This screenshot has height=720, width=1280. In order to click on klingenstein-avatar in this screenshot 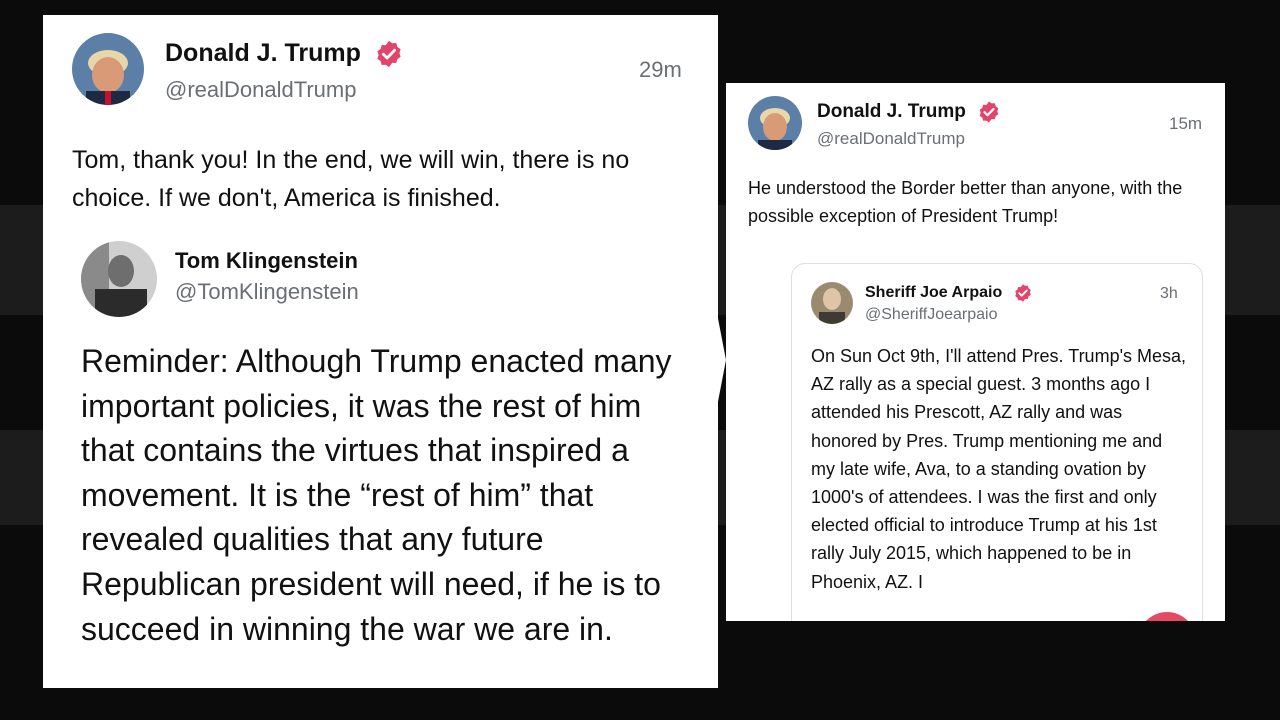, I will do `click(119, 279)`.